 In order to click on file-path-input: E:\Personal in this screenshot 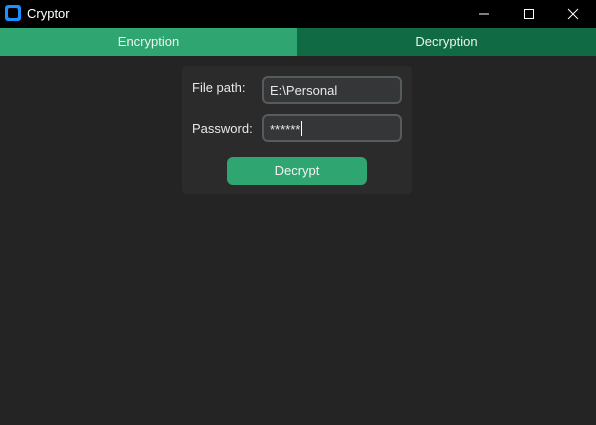, I will do `click(332, 90)`.